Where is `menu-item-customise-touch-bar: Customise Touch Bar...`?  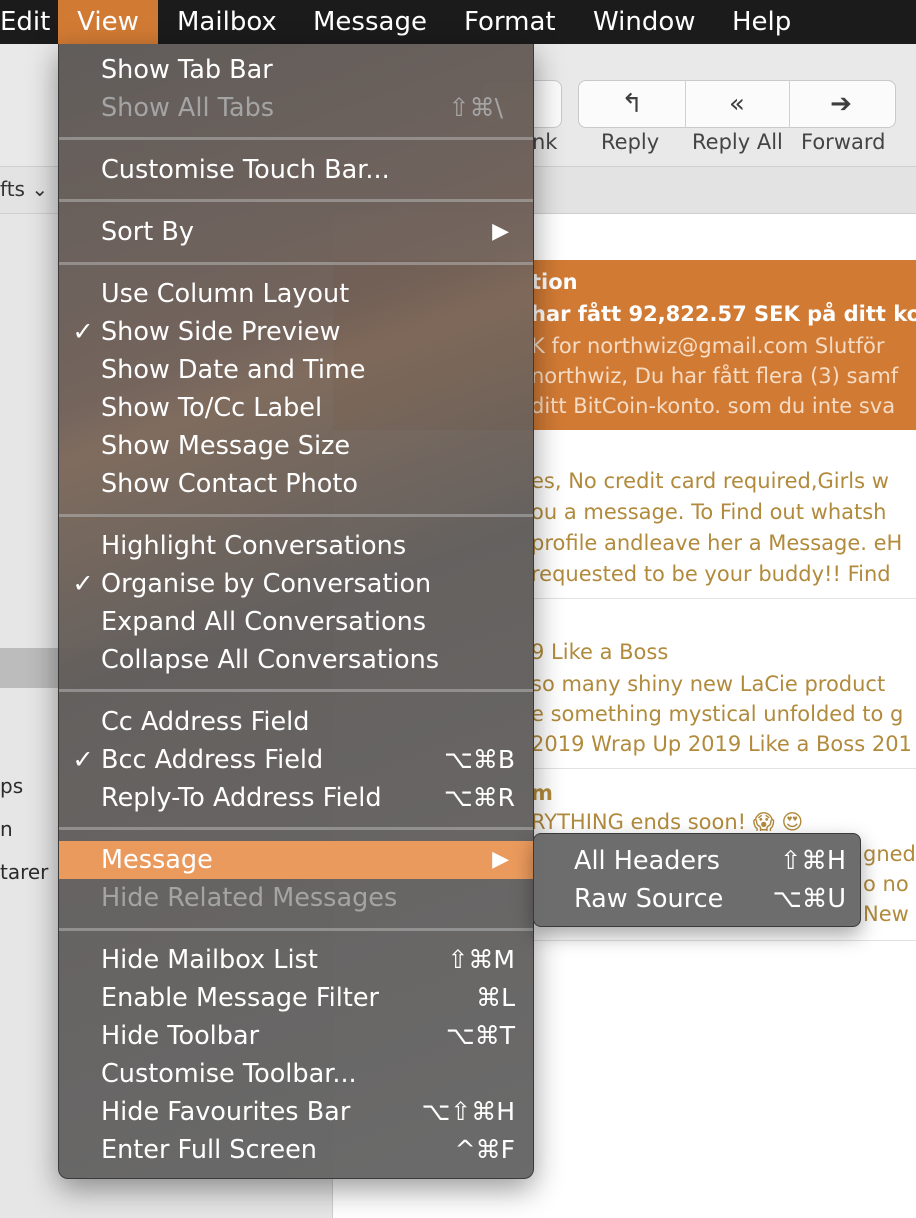
menu-item-customise-touch-bar: Customise Touch Bar... is located at coordinates (296, 170).